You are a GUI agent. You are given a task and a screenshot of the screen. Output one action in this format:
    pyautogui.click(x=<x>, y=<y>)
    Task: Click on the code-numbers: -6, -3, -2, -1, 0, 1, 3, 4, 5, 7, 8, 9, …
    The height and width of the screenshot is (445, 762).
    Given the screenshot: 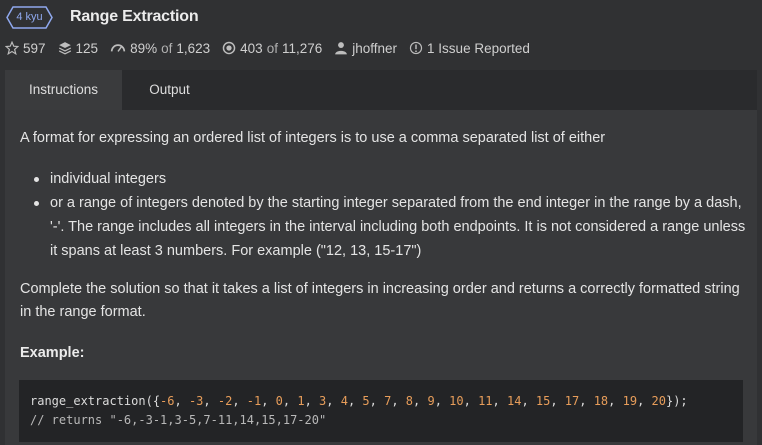 What is the action you would take?
    pyautogui.click(x=413, y=401)
    